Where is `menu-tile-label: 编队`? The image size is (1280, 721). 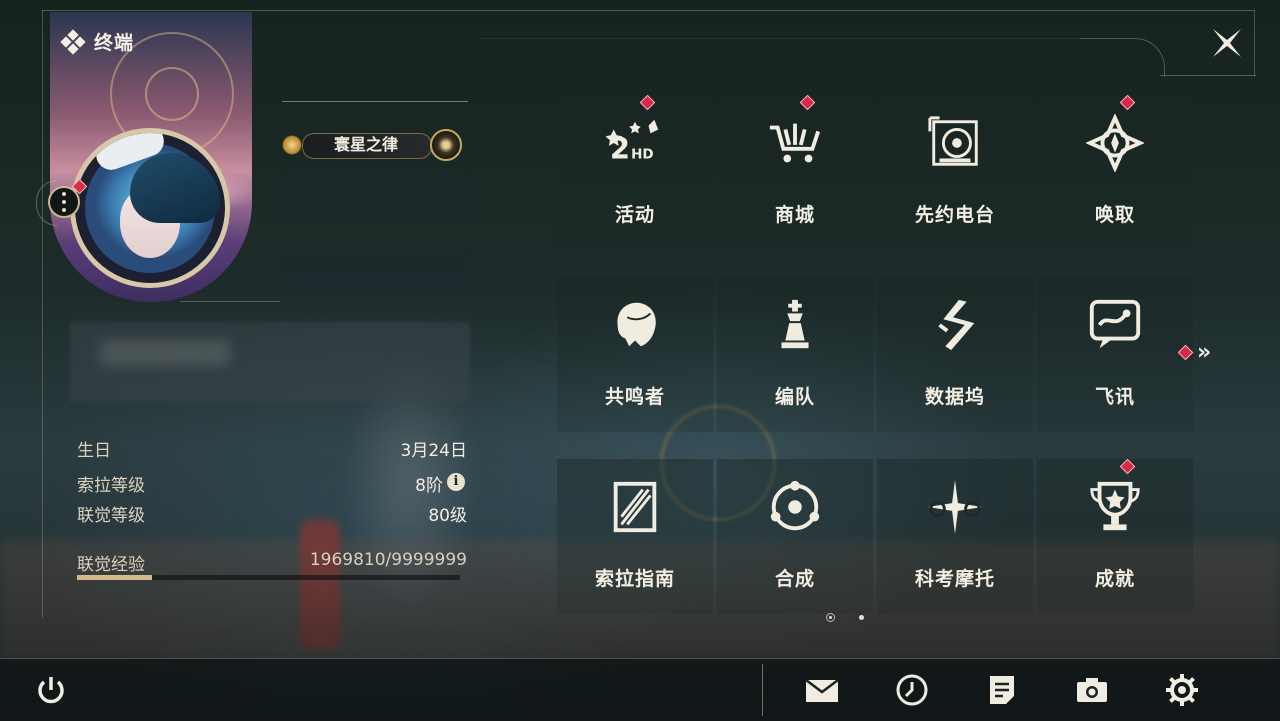 menu-tile-label: 编队 is located at coordinates (794, 397).